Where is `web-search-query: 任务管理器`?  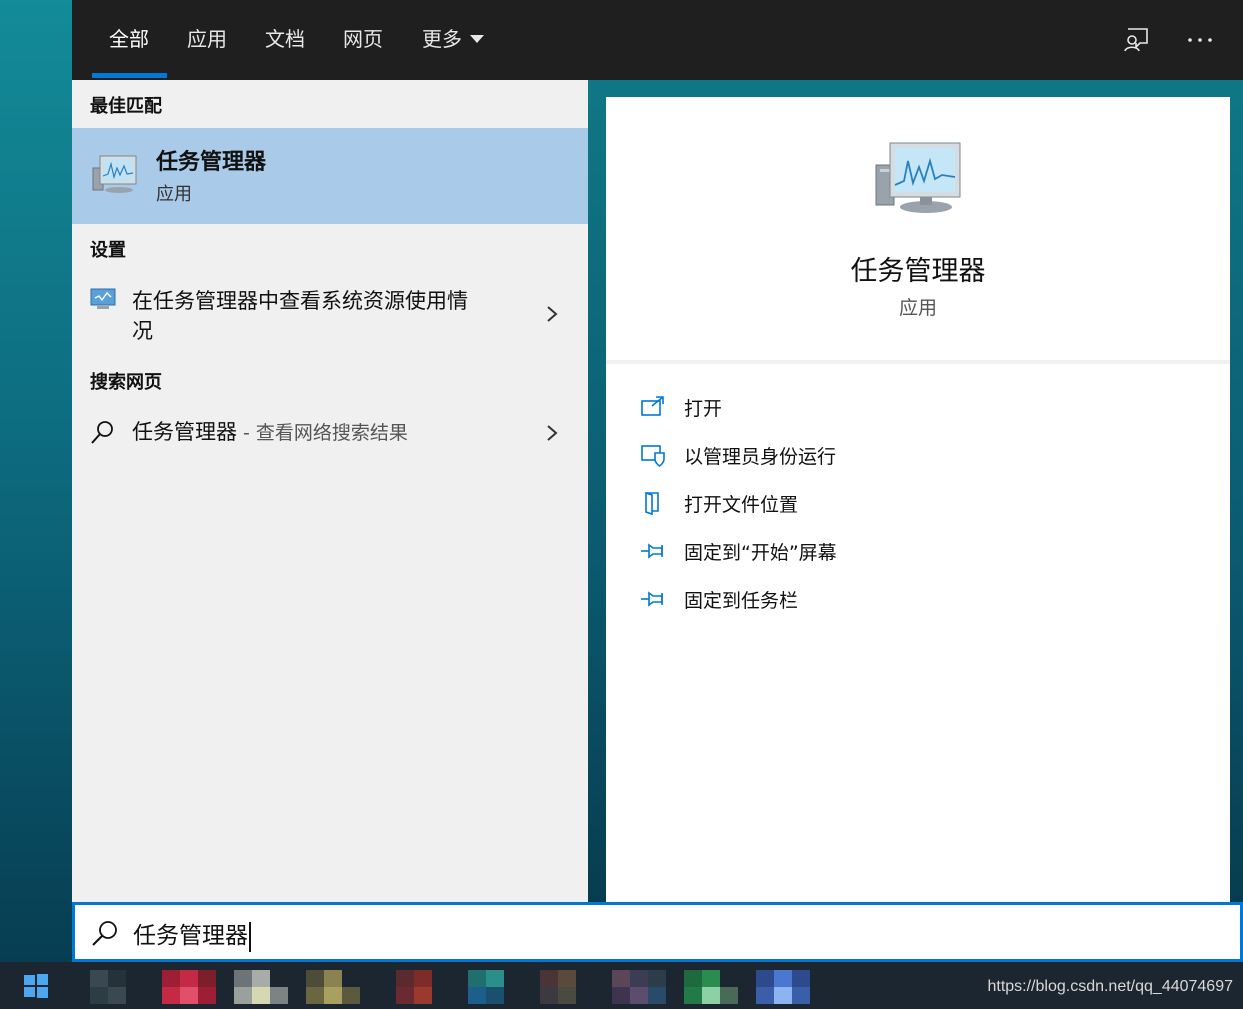
web-search-query: 任务管理器 is located at coordinates (184, 432).